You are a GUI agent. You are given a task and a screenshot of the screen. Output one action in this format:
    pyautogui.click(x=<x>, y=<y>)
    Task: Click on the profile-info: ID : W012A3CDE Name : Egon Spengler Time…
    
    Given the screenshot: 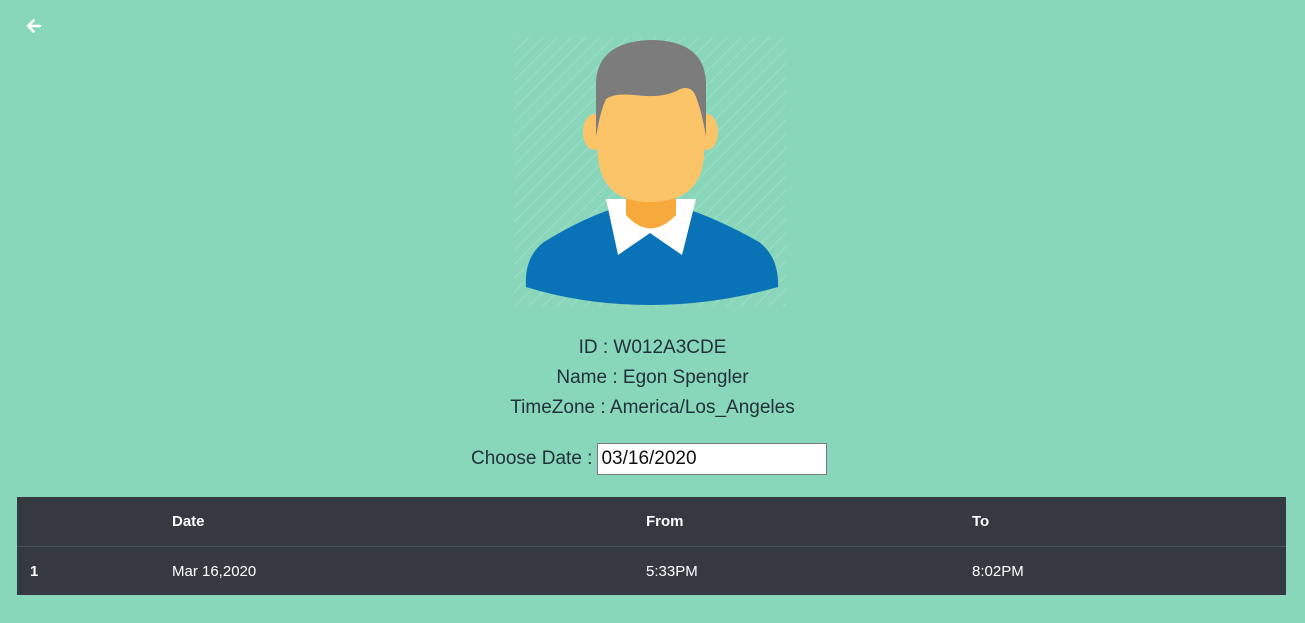 What is the action you would take?
    pyautogui.click(x=652, y=378)
    